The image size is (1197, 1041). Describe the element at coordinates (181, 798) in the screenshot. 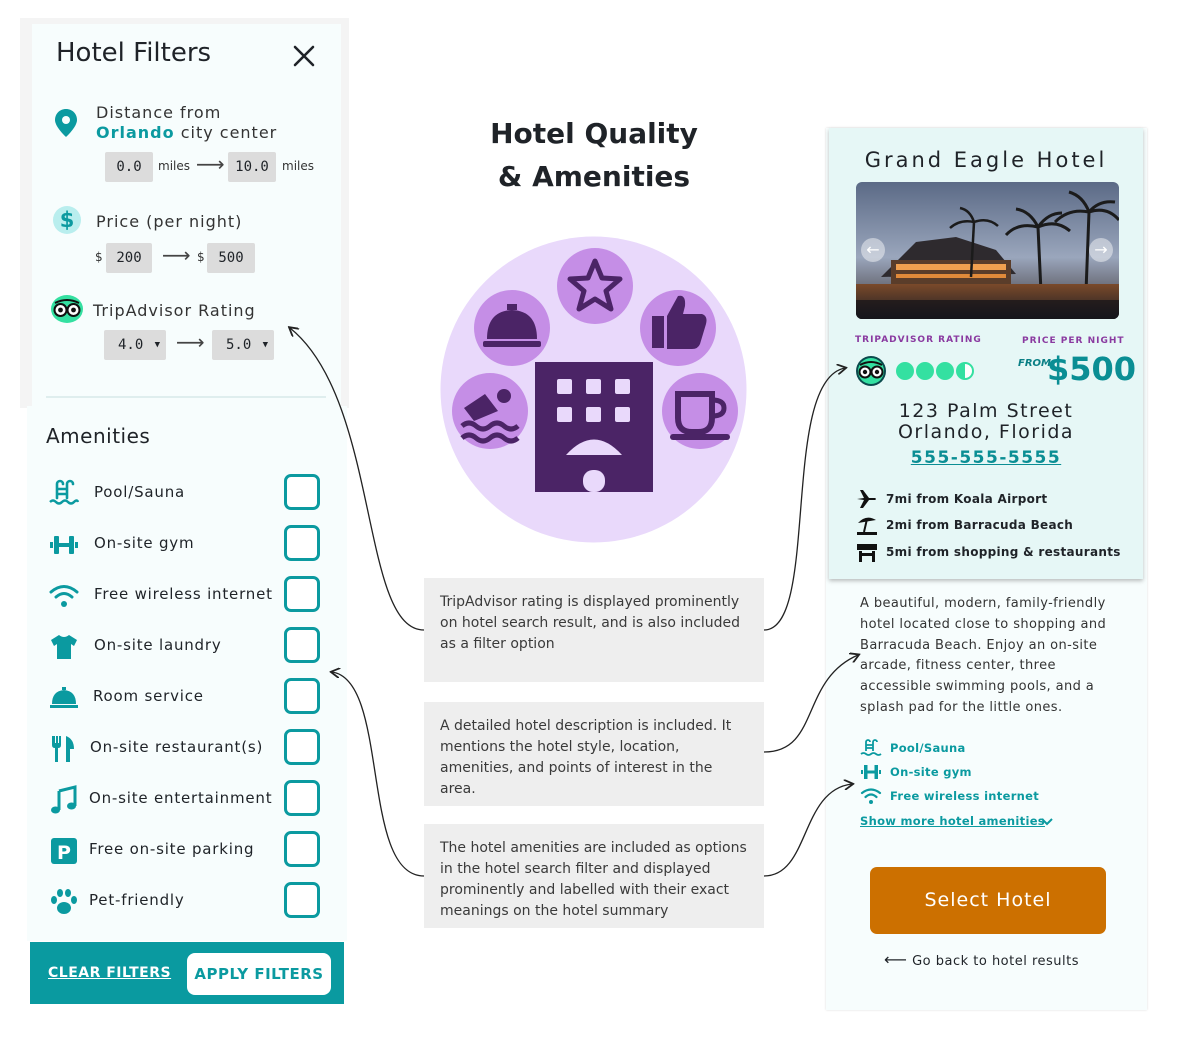

I see `amenity-label: On-site entertainment` at that location.